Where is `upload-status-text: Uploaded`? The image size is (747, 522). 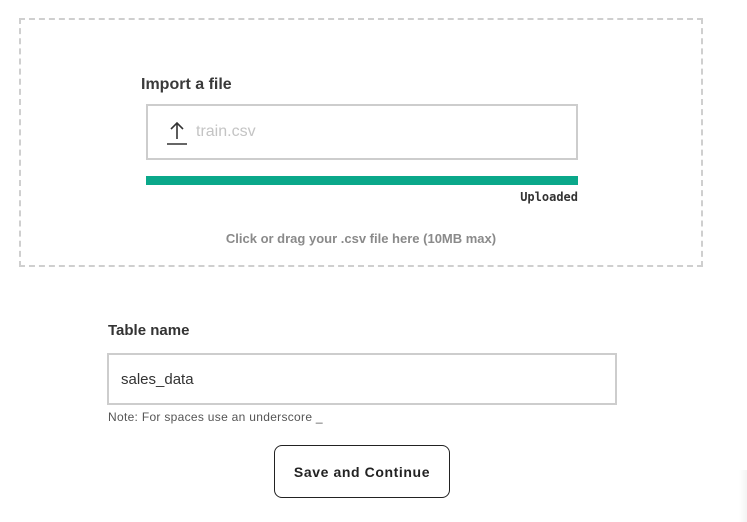 upload-status-text: Uploaded is located at coordinates (549, 197).